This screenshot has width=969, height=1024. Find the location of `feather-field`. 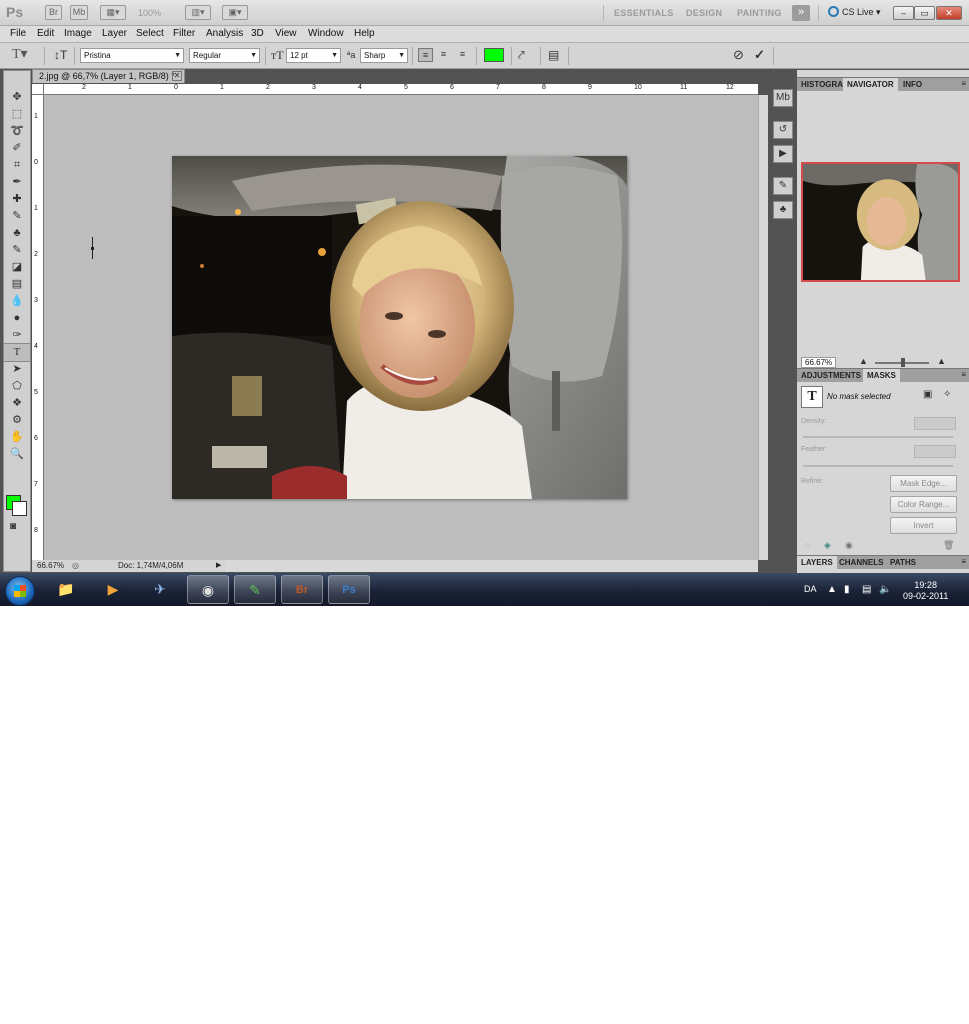

feather-field is located at coordinates (935, 451).